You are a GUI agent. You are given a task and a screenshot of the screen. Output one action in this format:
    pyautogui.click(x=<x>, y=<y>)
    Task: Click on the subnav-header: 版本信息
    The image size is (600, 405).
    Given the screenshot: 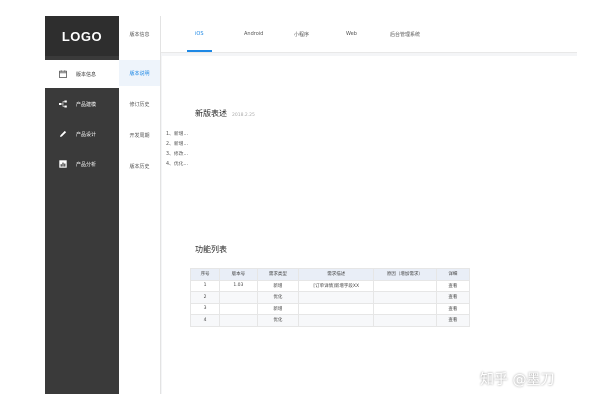 What is the action you would take?
    pyautogui.click(x=139, y=34)
    